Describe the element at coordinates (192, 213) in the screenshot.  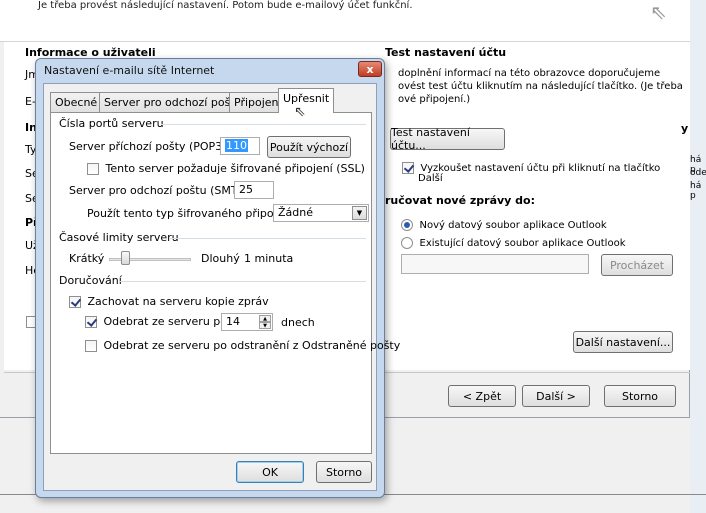
I see `encryption-label: Použít tento typ šifrovaného připojení:` at that location.